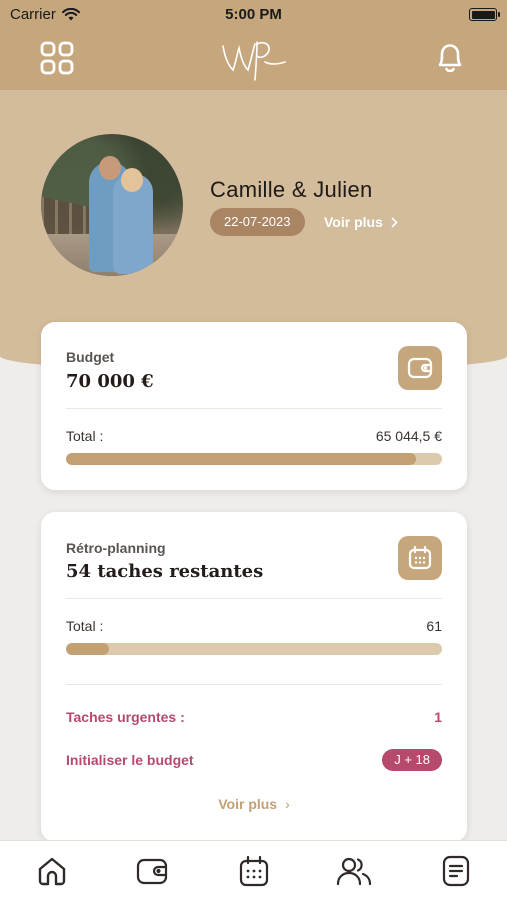 The height and width of the screenshot is (900, 507). What do you see at coordinates (438, 717) in the screenshot?
I see `urgent-tasks-count: 1` at bounding box center [438, 717].